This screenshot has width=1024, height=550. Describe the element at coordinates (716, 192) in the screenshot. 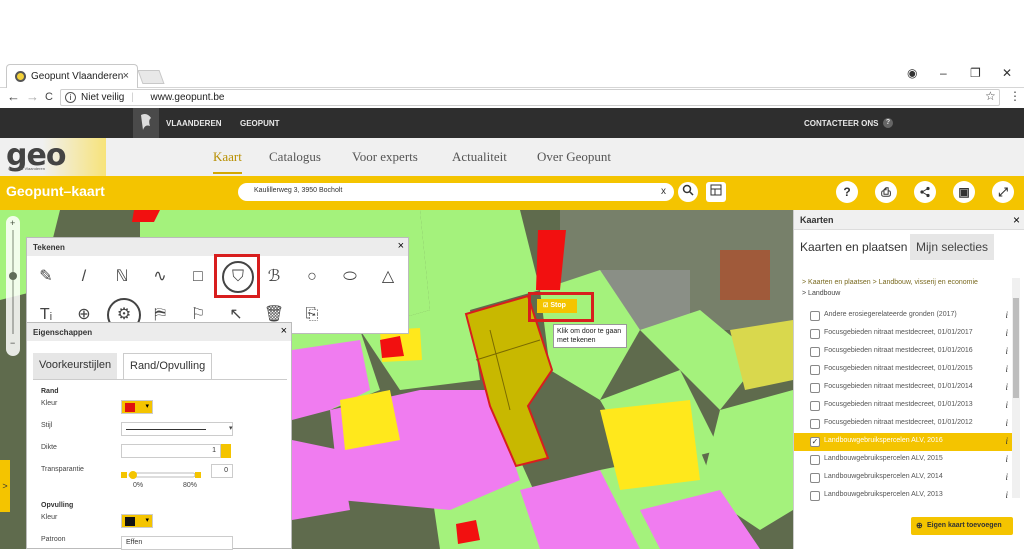

I see `layers-icon` at that location.